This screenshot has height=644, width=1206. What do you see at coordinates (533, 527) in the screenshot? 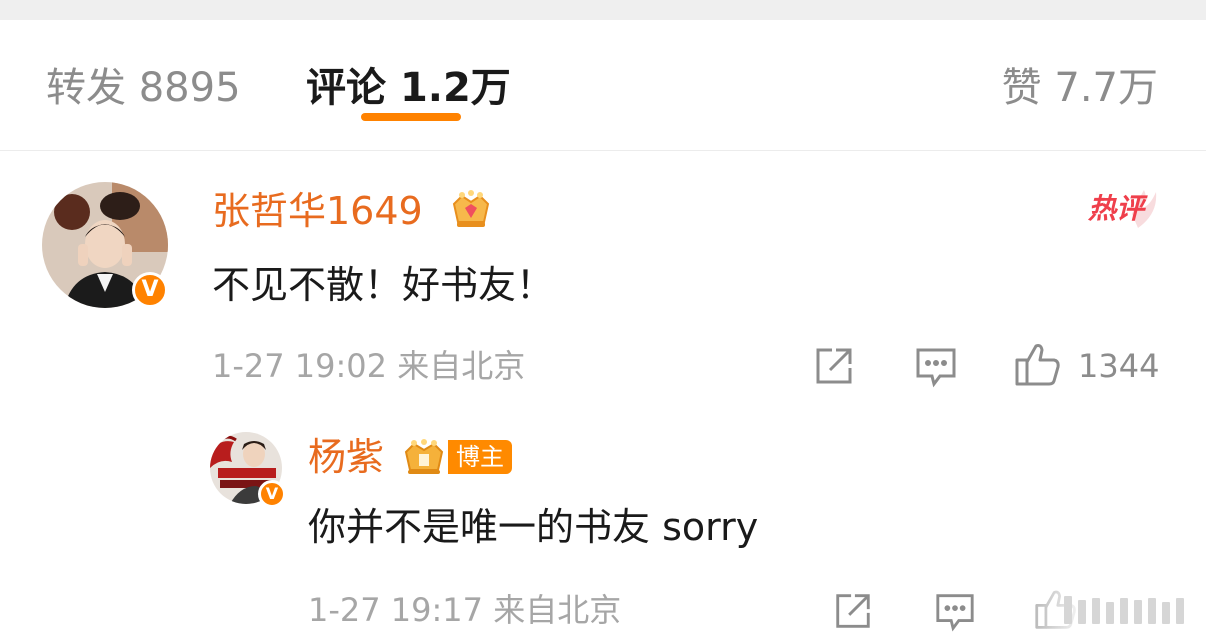
I see `comment-text: 你并不是唯一的书友 sorry` at bounding box center [533, 527].